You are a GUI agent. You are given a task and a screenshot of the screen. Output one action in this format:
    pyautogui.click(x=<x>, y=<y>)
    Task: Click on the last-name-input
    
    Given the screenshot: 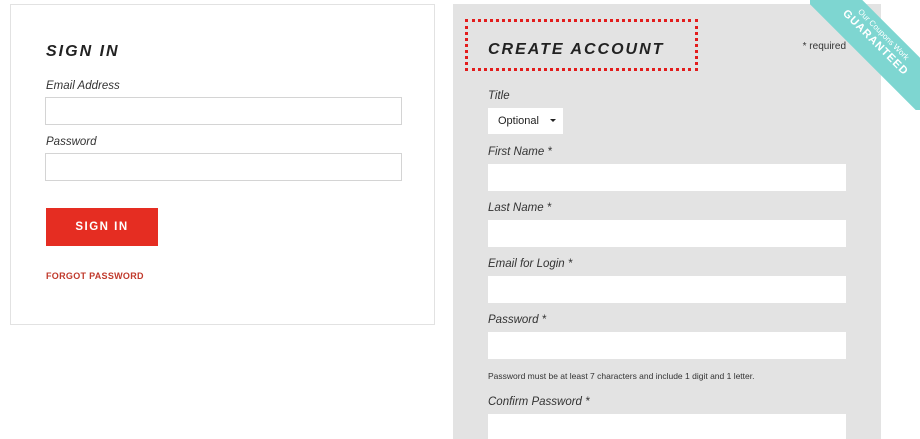 What is the action you would take?
    pyautogui.click(x=667, y=233)
    